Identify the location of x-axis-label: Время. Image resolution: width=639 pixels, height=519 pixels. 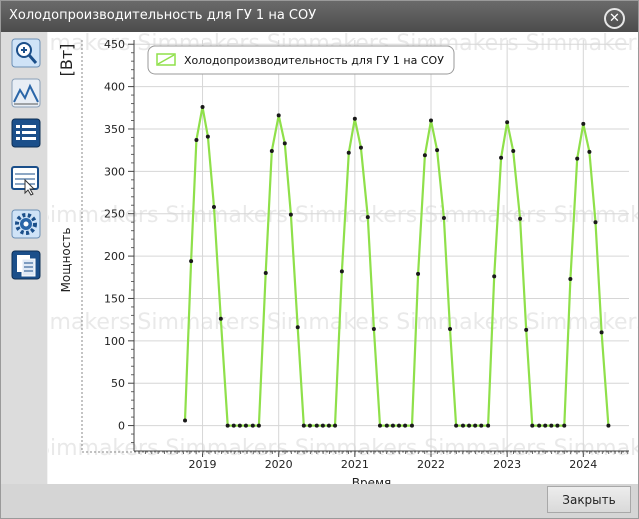
(372, 480).